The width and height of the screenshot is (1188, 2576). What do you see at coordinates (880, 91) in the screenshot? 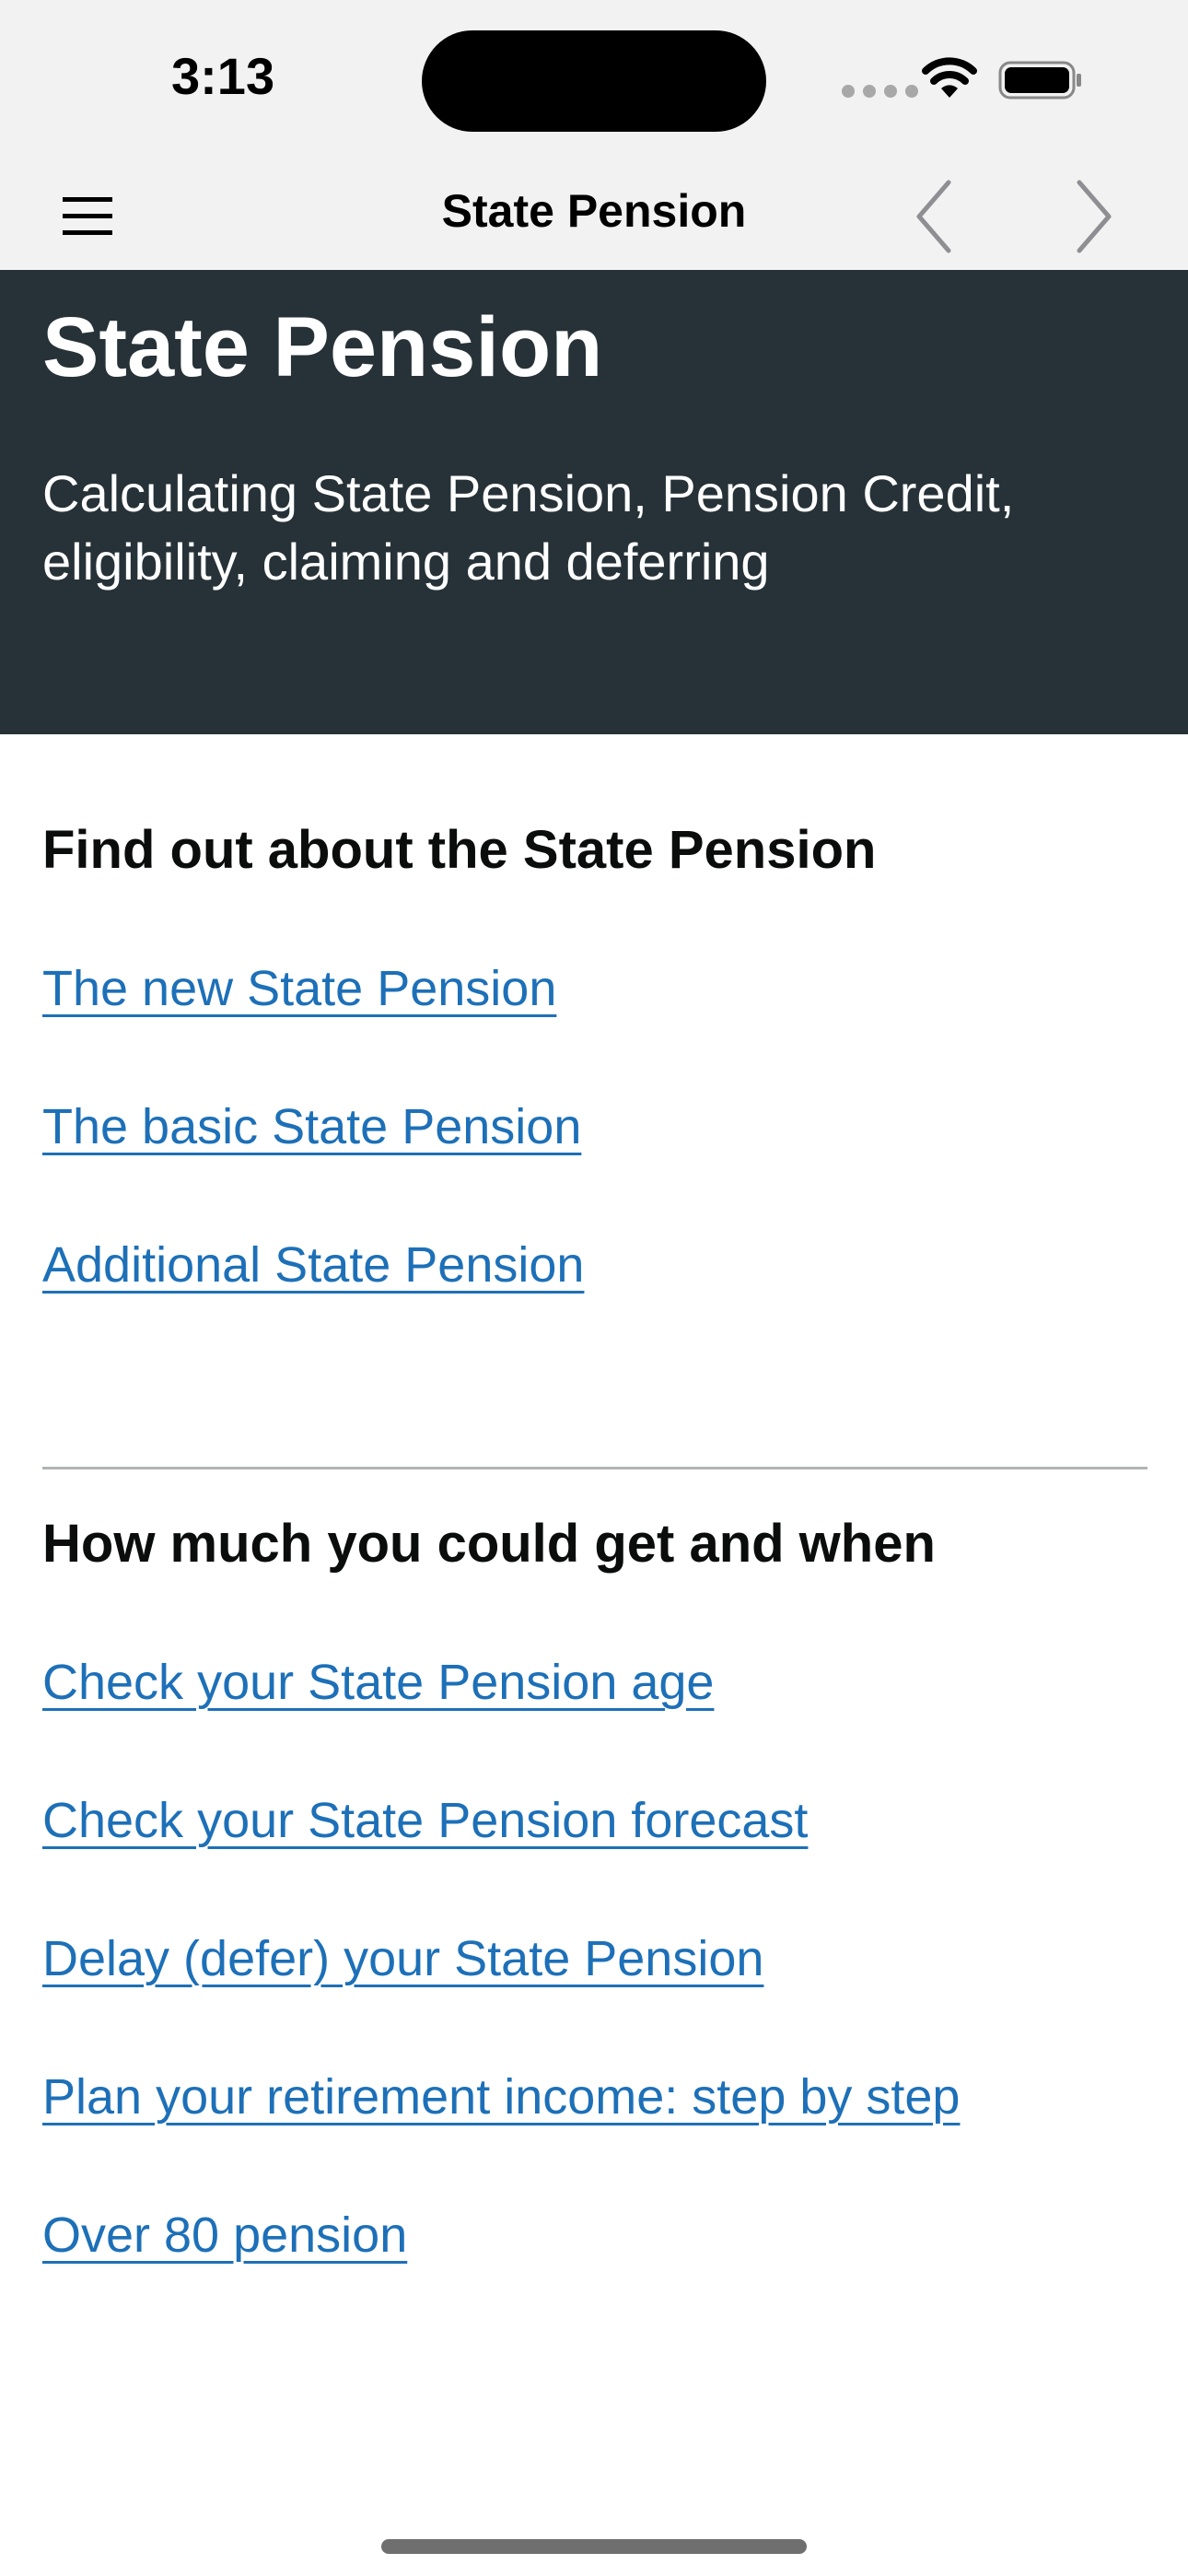
I see `cellular-signal-icon` at bounding box center [880, 91].